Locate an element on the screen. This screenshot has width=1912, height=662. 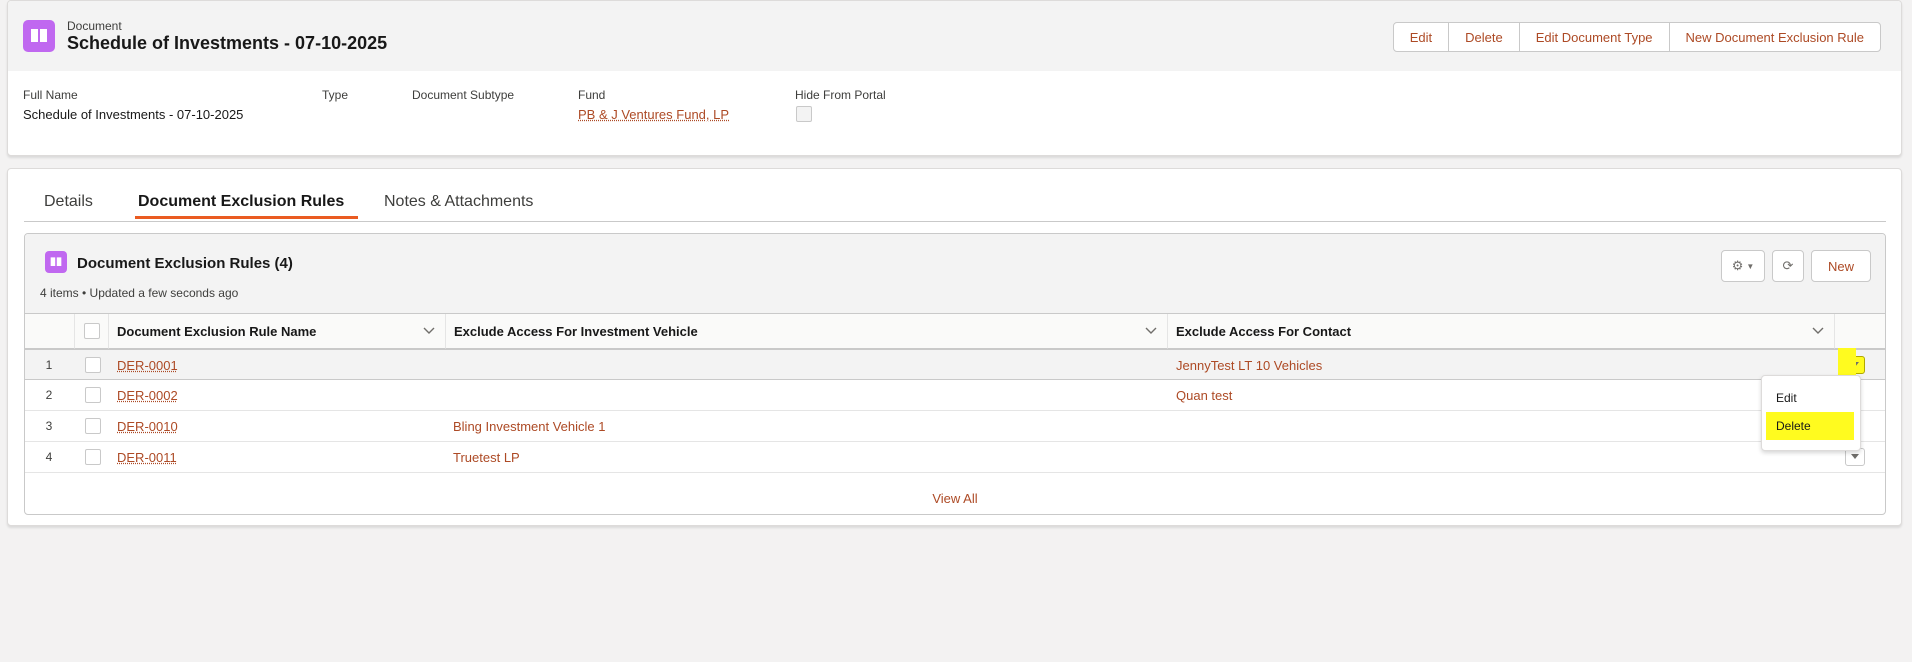
actions-column is located at coordinates (1860, 331).